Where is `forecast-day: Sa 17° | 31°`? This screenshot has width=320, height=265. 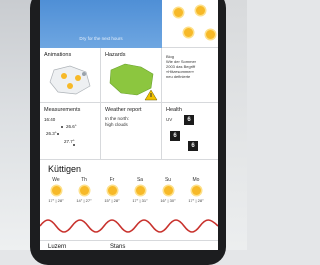 forecast-day: Sa 17° | 31° is located at coordinates (140, 190).